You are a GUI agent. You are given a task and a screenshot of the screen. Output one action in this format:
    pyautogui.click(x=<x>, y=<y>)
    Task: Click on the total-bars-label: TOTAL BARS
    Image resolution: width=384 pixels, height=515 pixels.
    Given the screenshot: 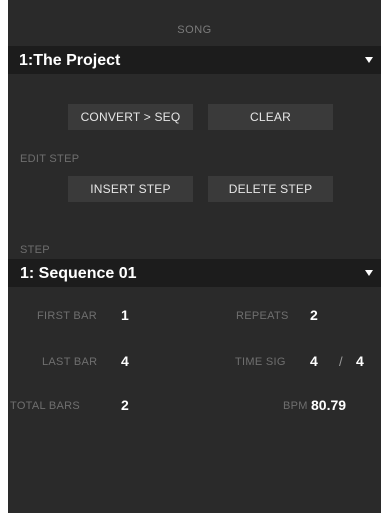 What is the action you would take?
    pyautogui.click(x=45, y=406)
    